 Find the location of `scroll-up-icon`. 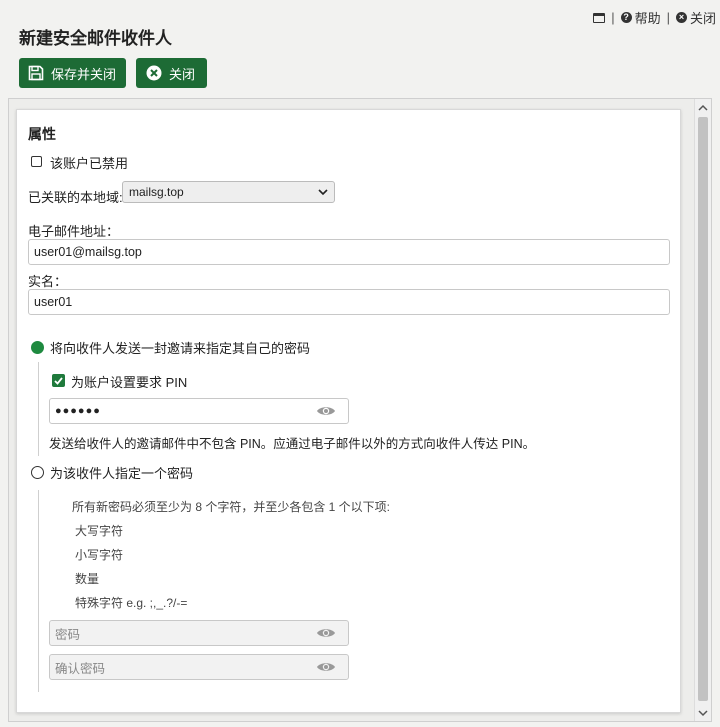

scroll-up-icon is located at coordinates (703, 107).